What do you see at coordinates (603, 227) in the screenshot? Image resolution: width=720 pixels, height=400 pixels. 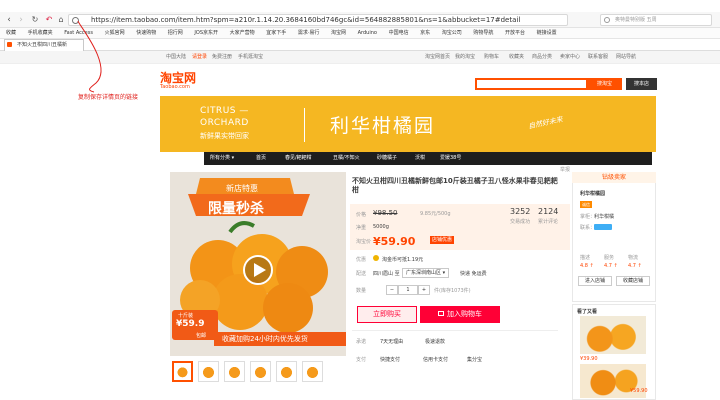 I see `wangwang-chat-icon` at bounding box center [603, 227].